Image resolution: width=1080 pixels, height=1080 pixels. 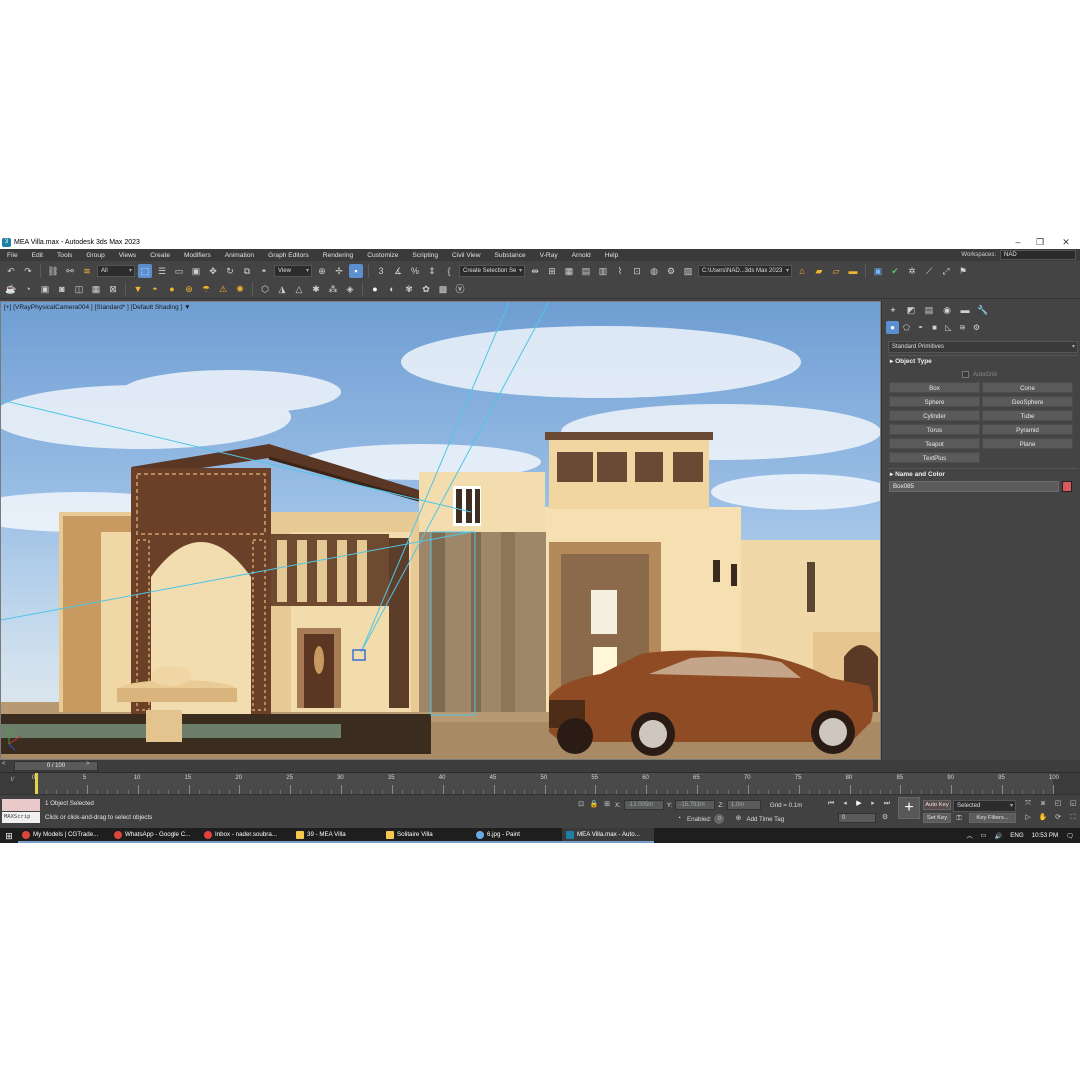 What do you see at coordinates (392, 289) in the screenshot?
I see `vray-material-override-icon: ◐` at bounding box center [392, 289].